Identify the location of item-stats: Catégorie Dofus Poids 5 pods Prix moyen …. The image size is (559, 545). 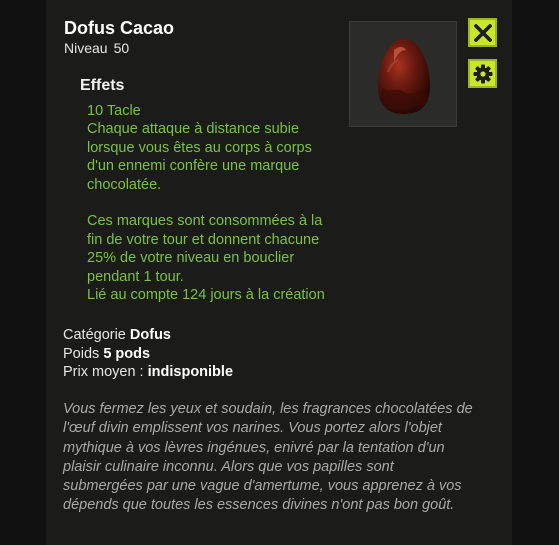
(148, 354).